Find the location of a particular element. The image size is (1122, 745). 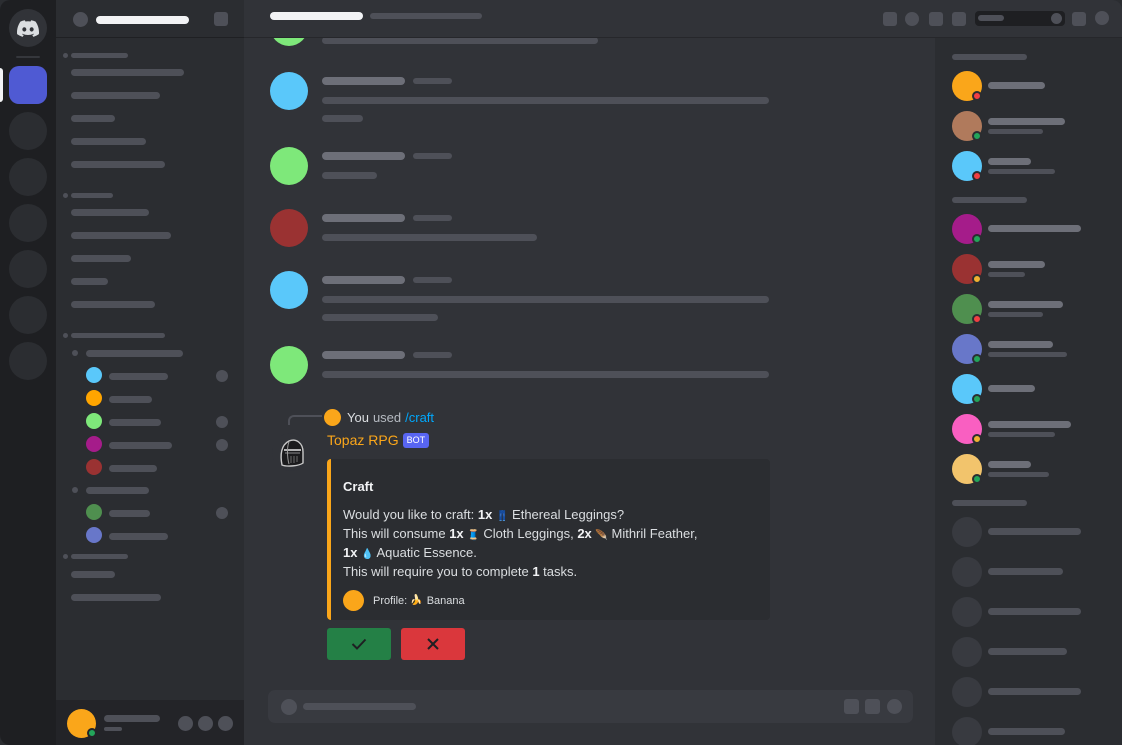

server-menu-icon is located at coordinates (221, 19).